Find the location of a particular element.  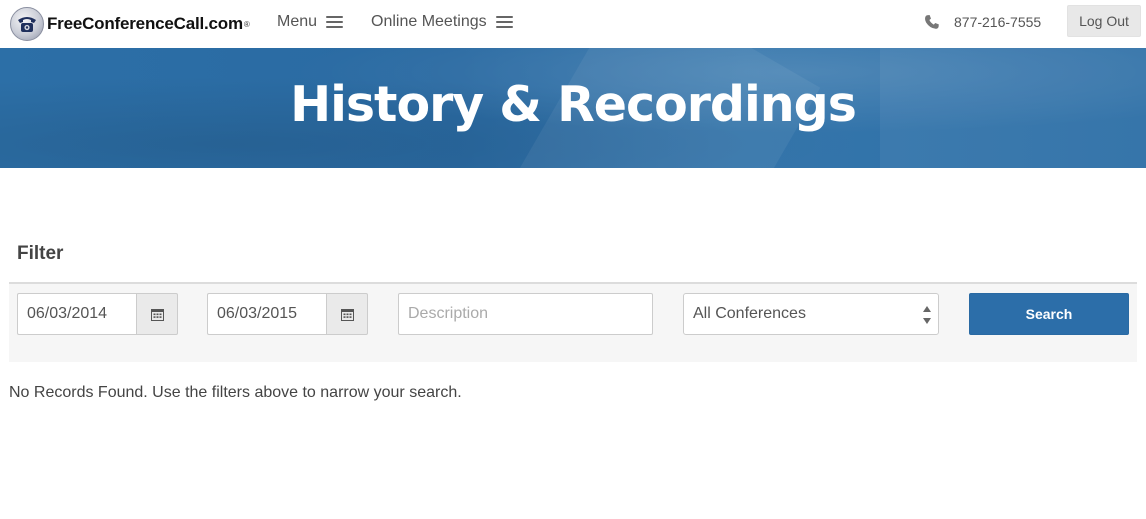

start-date-calendar-button is located at coordinates (157, 314).